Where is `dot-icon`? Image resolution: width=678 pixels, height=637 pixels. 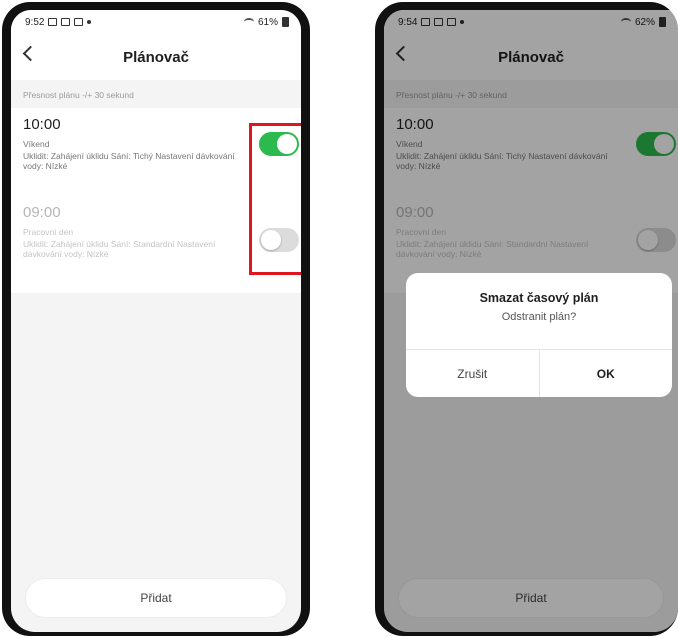 dot-icon is located at coordinates (89, 22).